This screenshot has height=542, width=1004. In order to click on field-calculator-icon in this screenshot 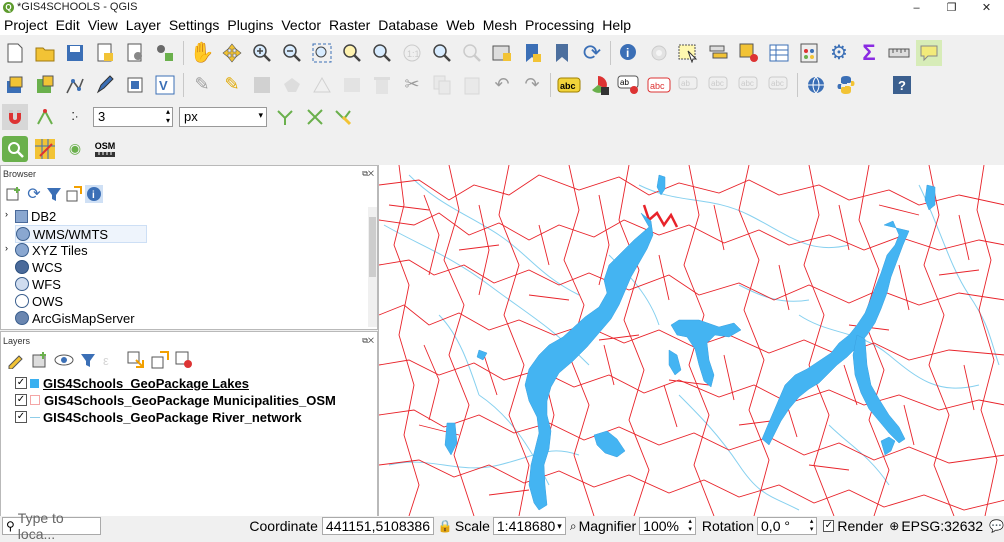, I will do `click(809, 53)`.